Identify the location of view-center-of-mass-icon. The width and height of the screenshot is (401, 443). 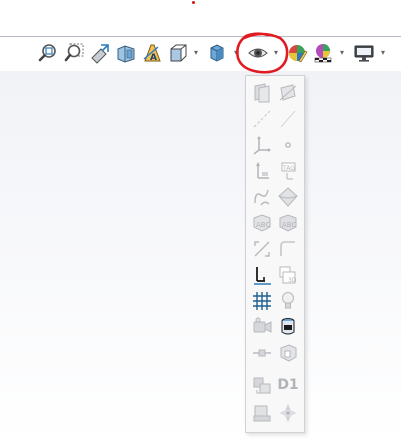
(288, 413).